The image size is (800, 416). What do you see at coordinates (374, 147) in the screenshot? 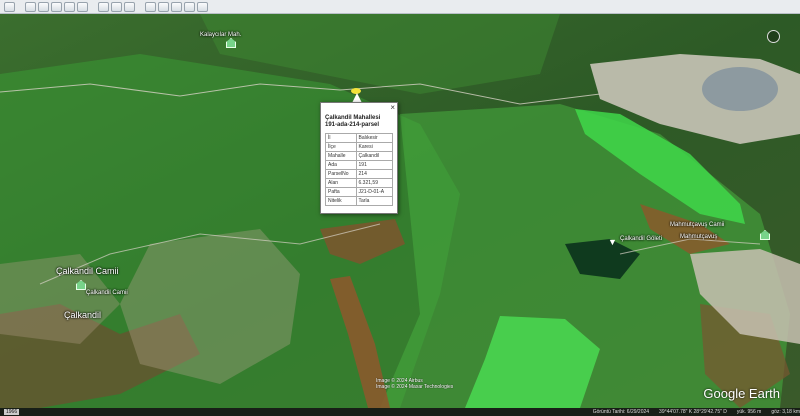
I see `attr-value: Karesi` at bounding box center [374, 147].